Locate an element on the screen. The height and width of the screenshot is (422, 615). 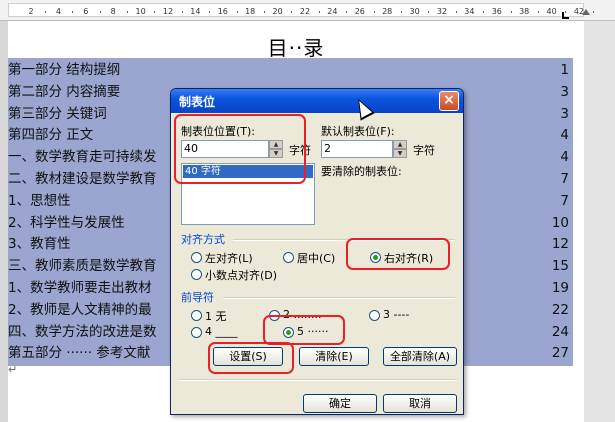
toc-entry: 第一部分 结构提纲 1 is located at coordinates (290, 70).